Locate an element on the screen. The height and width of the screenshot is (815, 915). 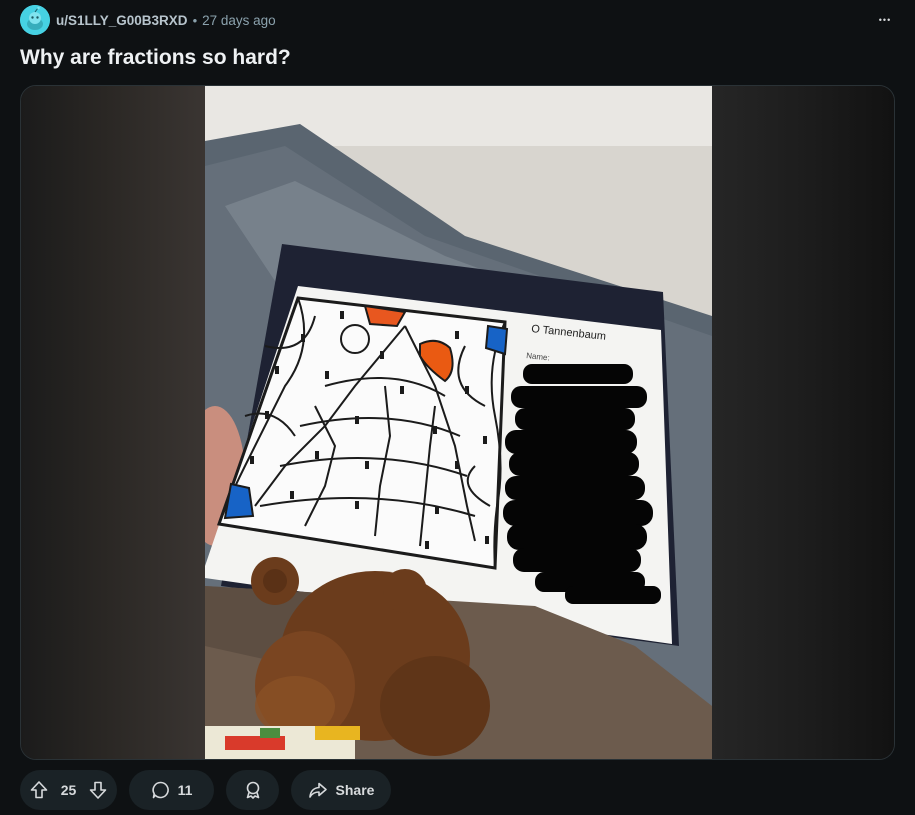
user-avatar is located at coordinates (35, 20).